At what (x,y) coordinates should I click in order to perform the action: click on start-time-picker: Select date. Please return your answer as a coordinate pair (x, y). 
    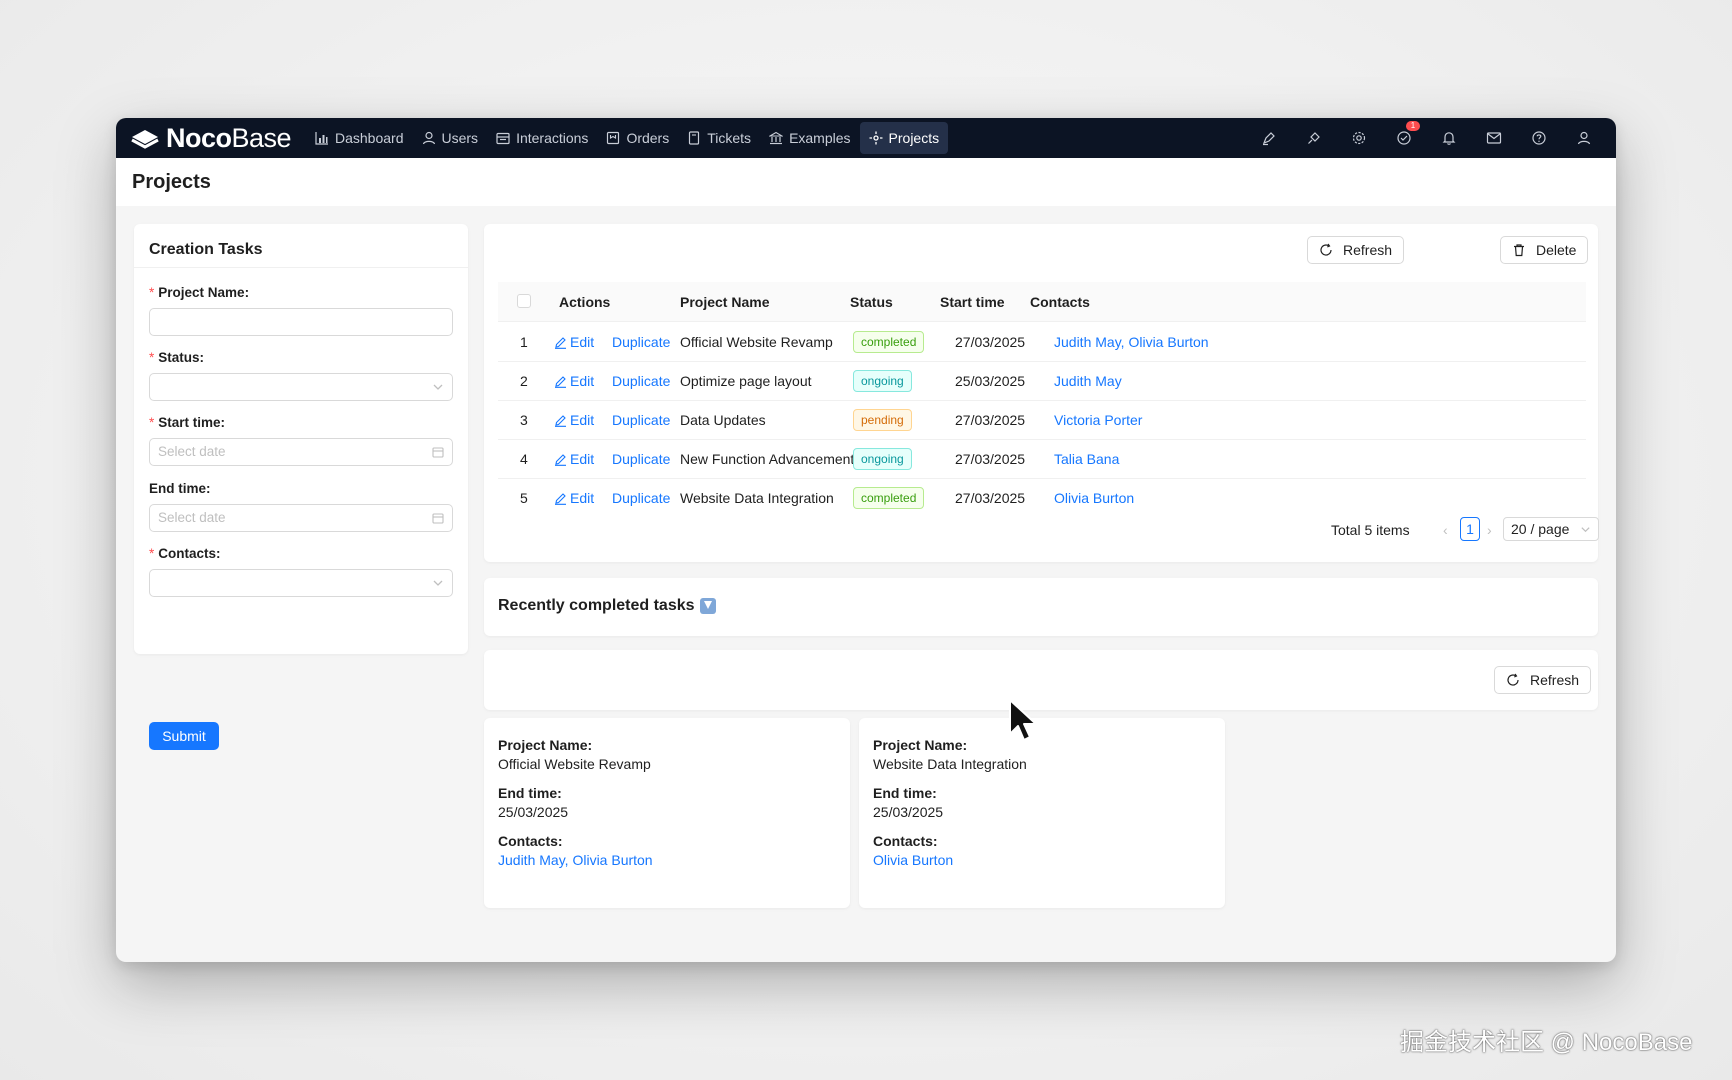
    Looking at the image, I should click on (301, 452).